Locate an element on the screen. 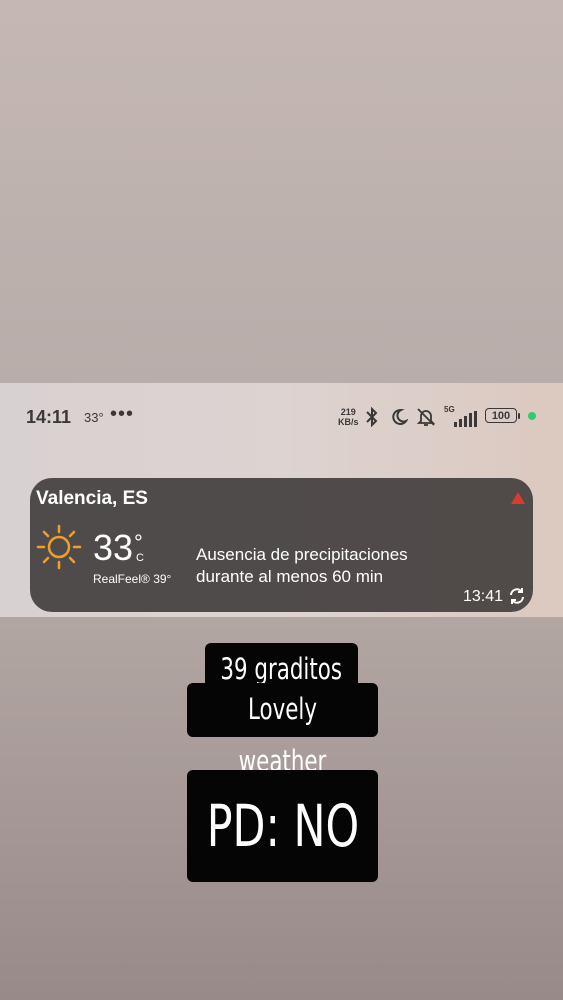 The image size is (563, 1000). bluetooth-icon is located at coordinates (372, 419).